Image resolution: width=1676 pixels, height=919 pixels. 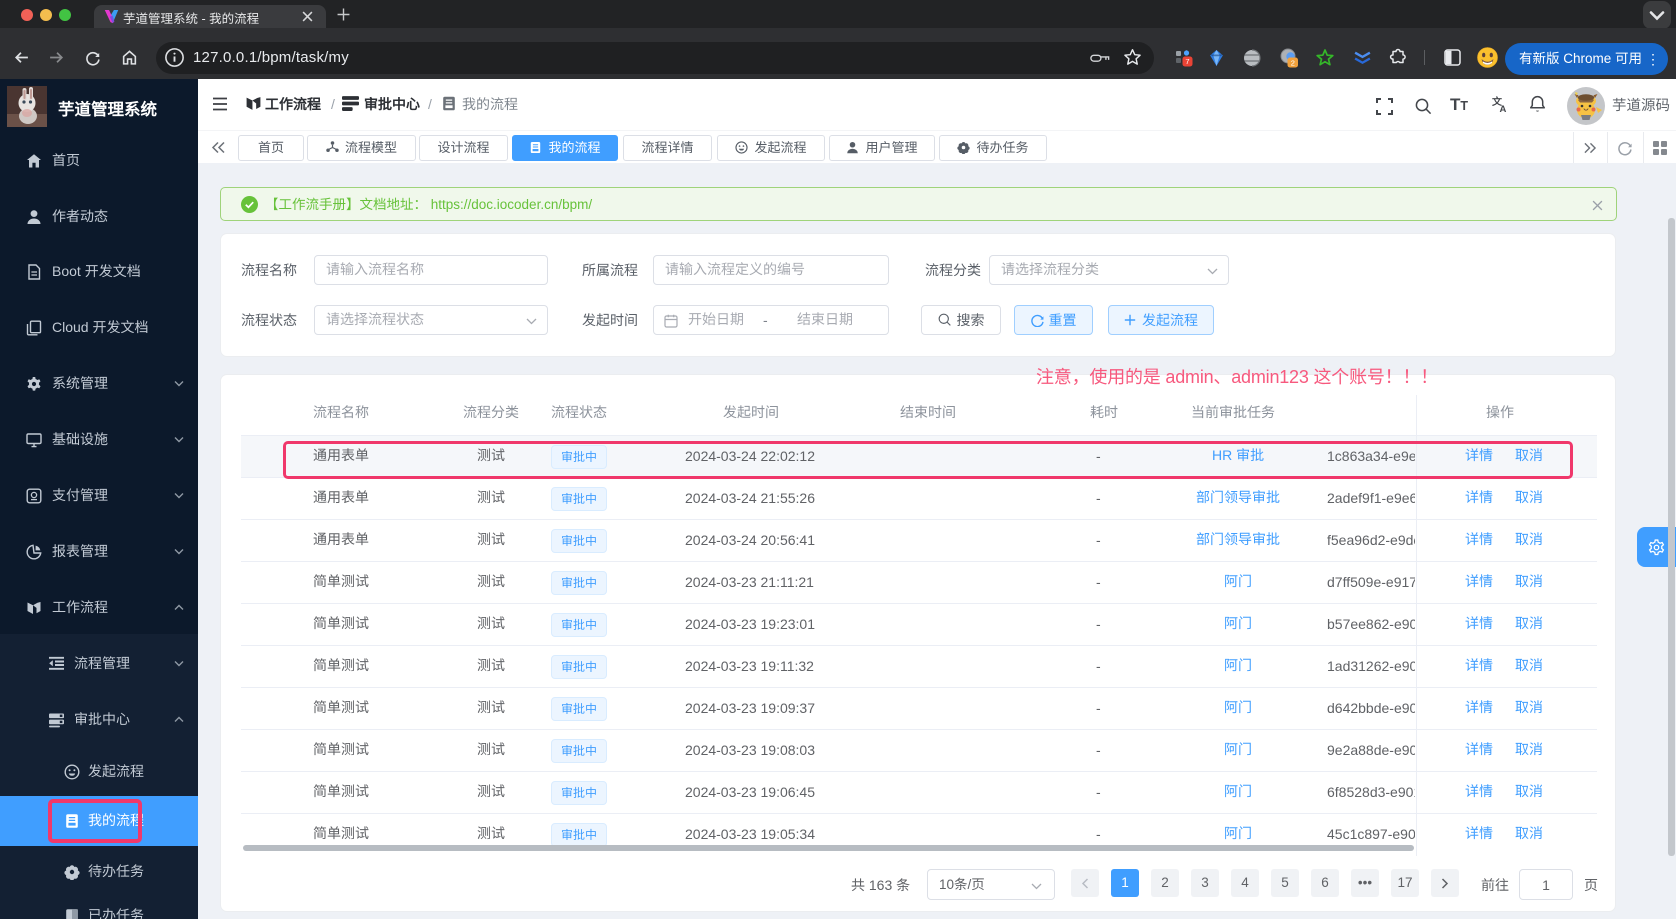 I want to click on svg-text: 2, so click(x=1293, y=62).